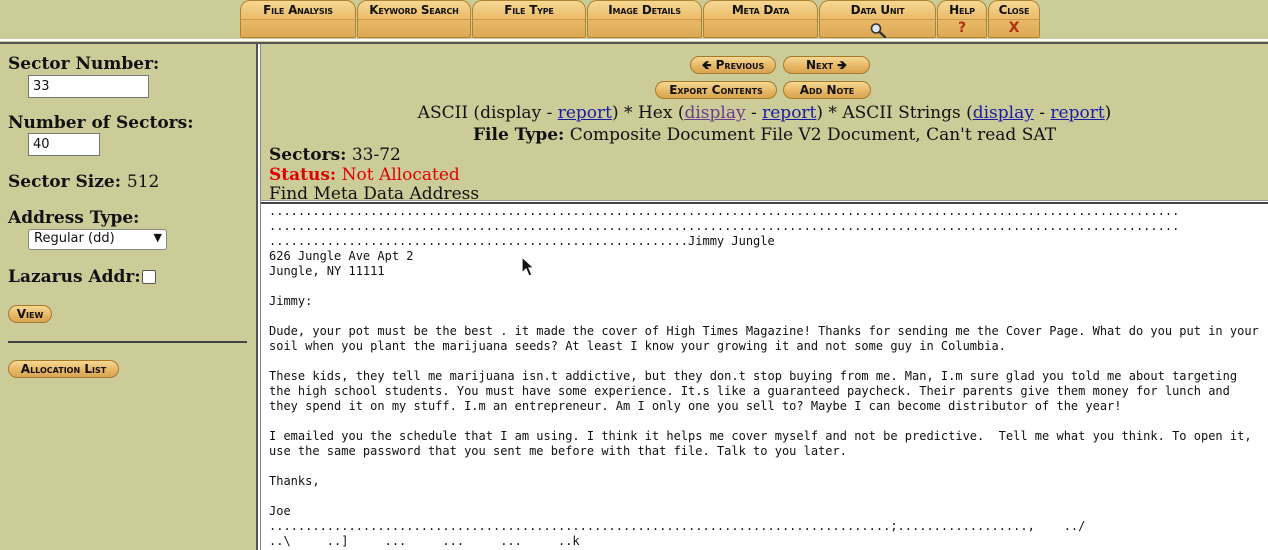 The height and width of the screenshot is (550, 1268). Describe the element at coordinates (298, 10) in the screenshot. I see `tab-label: File Analysis` at that location.